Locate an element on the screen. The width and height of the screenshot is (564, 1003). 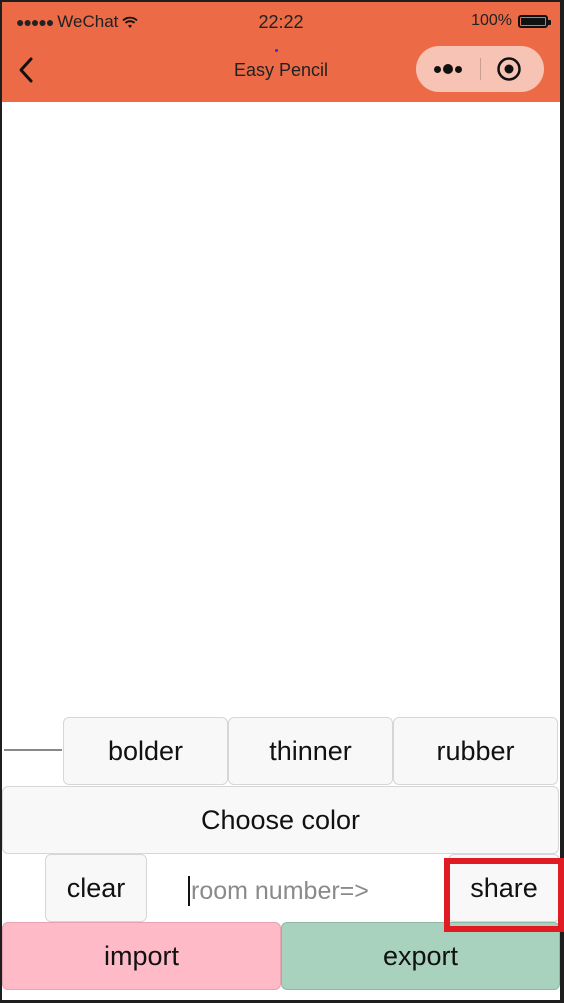
clear-button: clear is located at coordinates (96, 888).